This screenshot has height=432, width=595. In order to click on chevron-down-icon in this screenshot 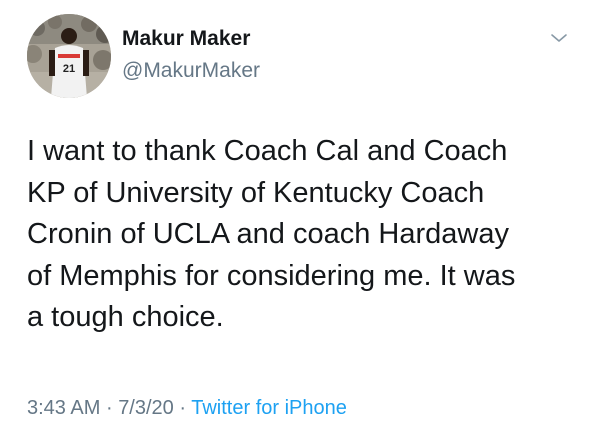, I will do `click(559, 38)`.